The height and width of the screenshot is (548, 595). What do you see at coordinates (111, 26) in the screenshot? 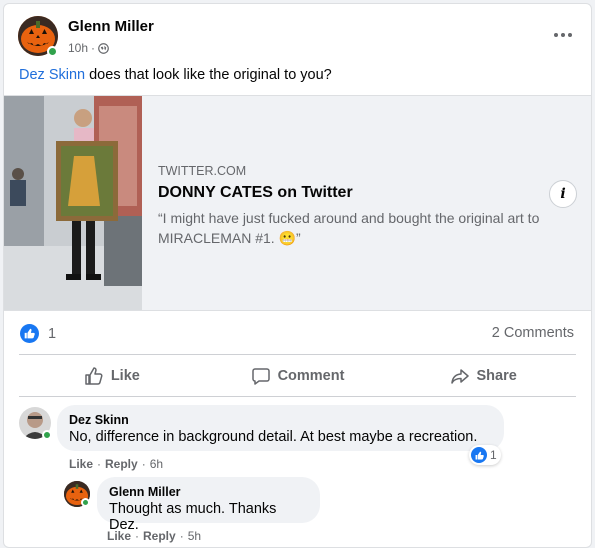
I see `post-author-name: Glenn Miller` at bounding box center [111, 26].